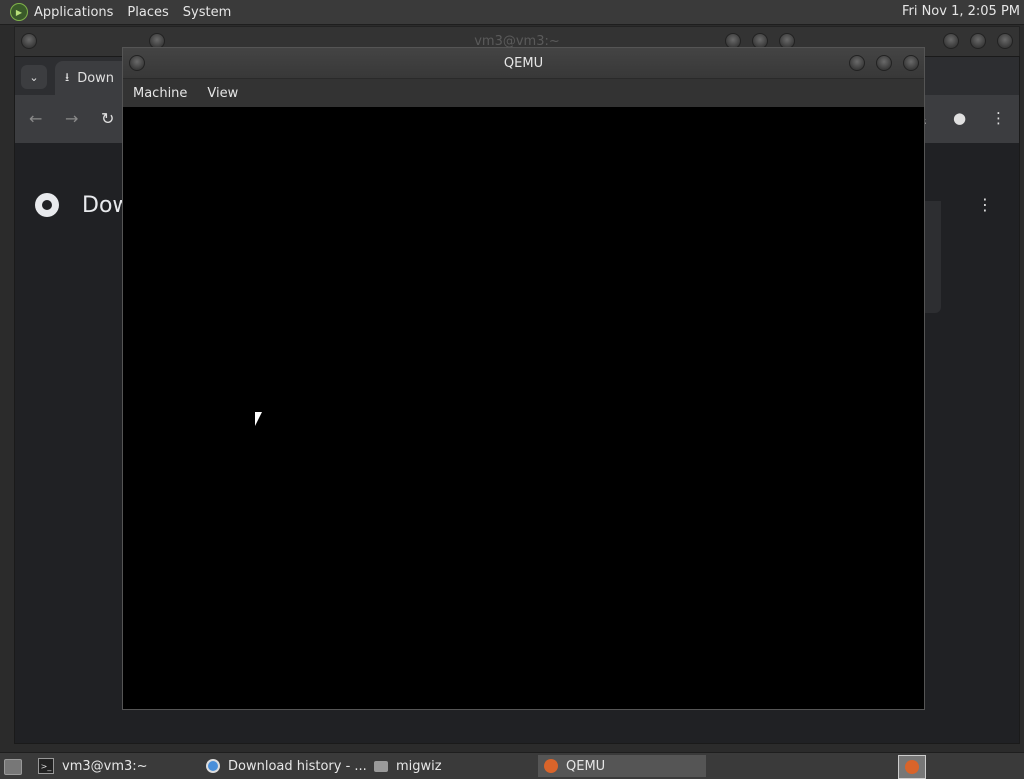 This screenshot has width=1024, height=779. Describe the element at coordinates (381, 766) in the screenshot. I see `folder-icon` at that location.